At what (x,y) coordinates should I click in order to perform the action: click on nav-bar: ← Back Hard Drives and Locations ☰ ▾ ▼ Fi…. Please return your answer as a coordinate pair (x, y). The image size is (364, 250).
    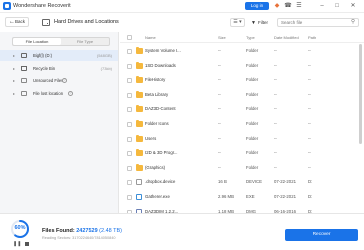
    Looking at the image, I should click on (182, 22).